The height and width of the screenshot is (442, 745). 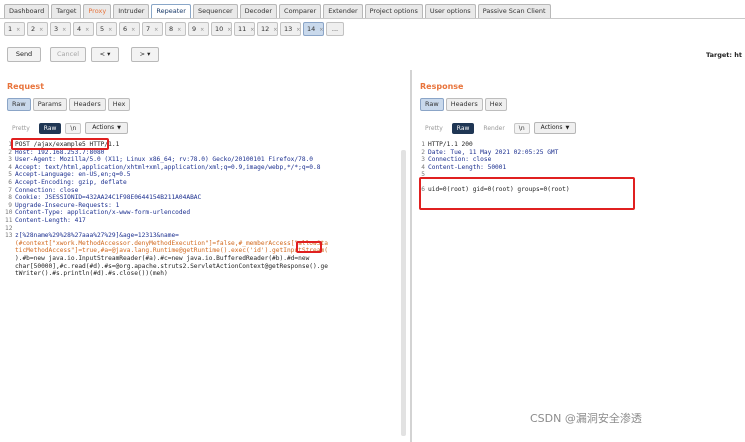 I want to click on send-button: Send, so click(x=24, y=54).